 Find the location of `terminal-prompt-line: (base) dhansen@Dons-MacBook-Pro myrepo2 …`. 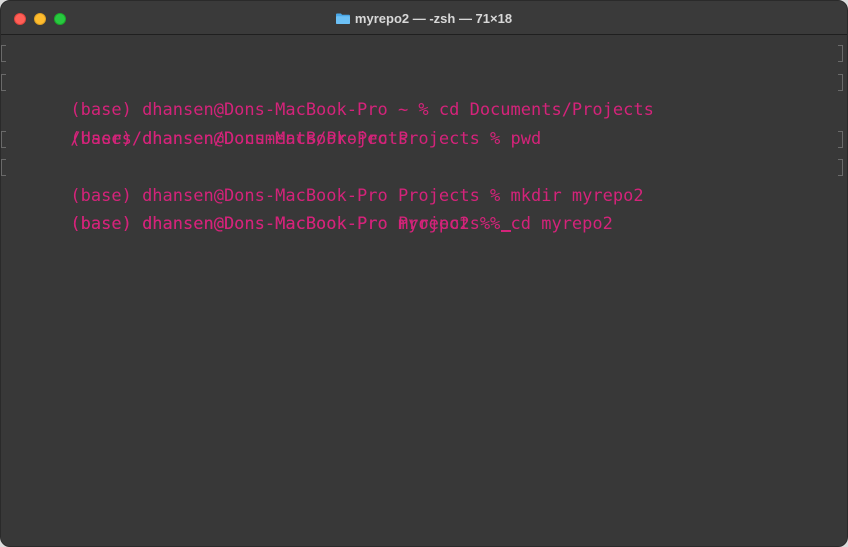

terminal-prompt-line: (base) dhansen@Dons-MacBook-Pro myrepo2 … is located at coordinates (424, 208).